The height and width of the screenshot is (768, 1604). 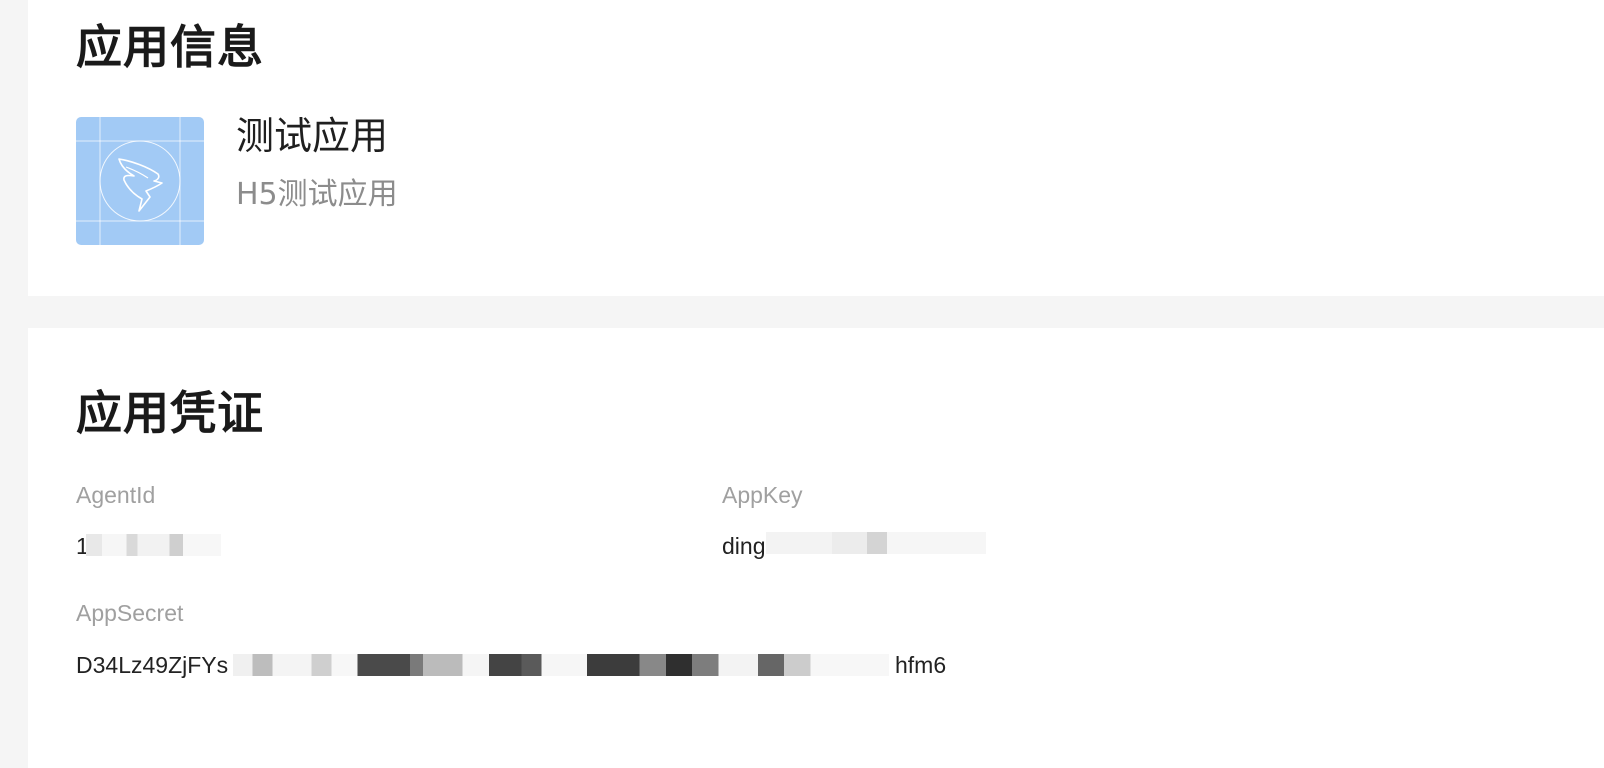 What do you see at coordinates (130, 613) in the screenshot?
I see `app-secret-label: AppSecret` at bounding box center [130, 613].